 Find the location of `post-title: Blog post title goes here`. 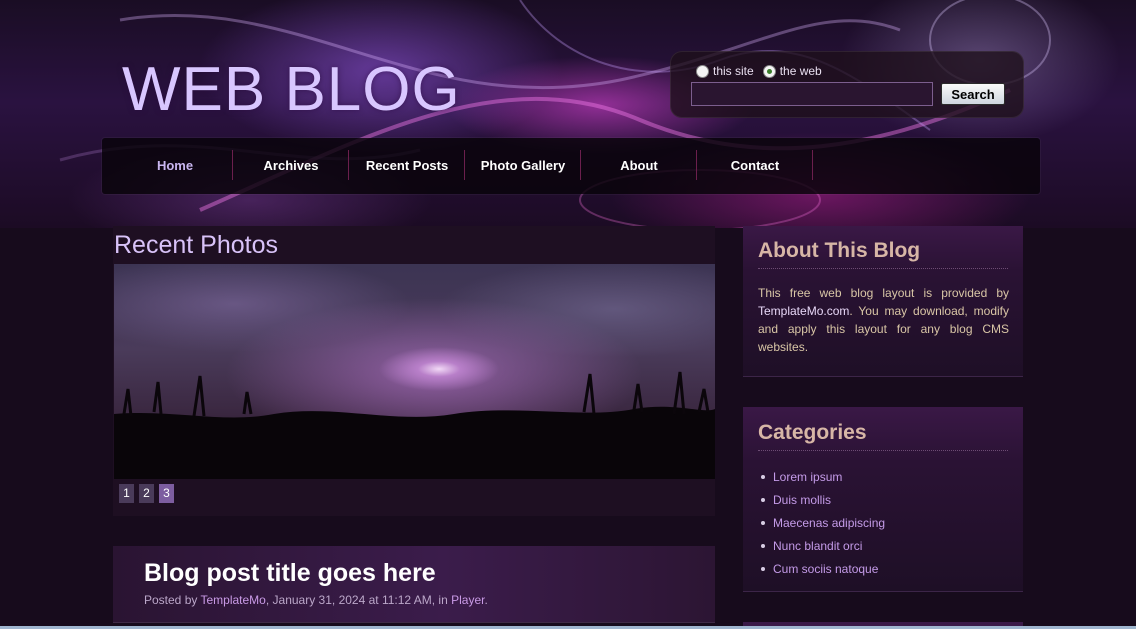

post-title: Blog post title goes here is located at coordinates (290, 573).